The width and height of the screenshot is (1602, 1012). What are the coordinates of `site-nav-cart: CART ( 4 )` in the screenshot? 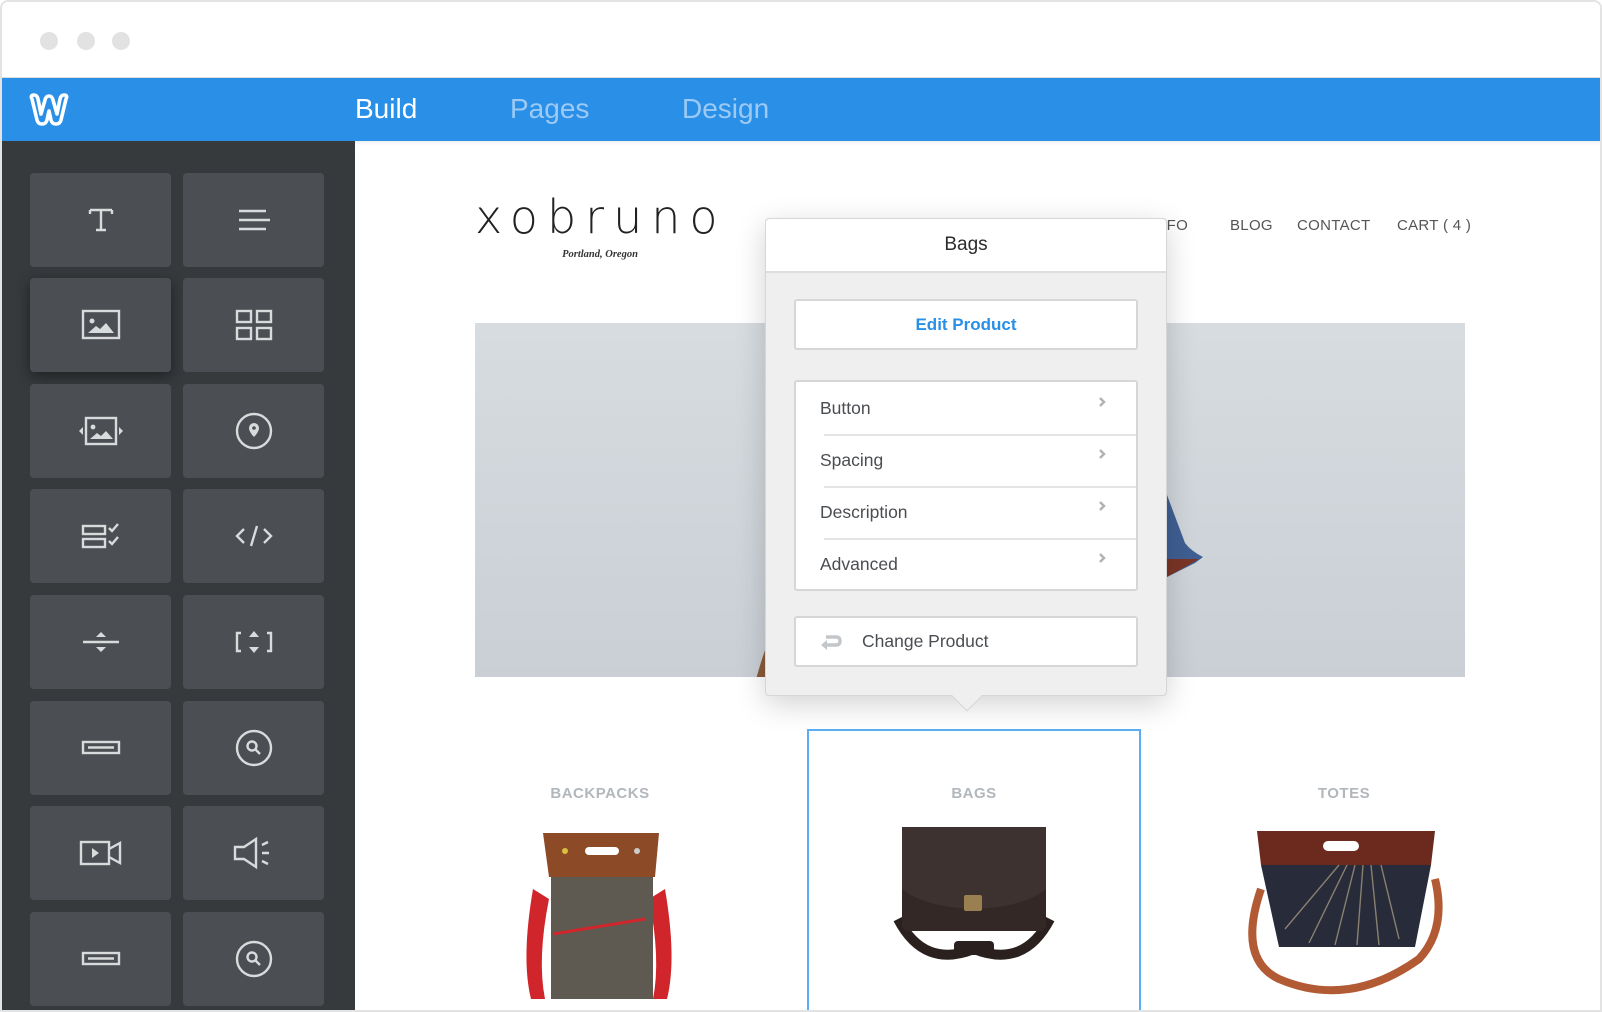 It's located at (1434, 225).